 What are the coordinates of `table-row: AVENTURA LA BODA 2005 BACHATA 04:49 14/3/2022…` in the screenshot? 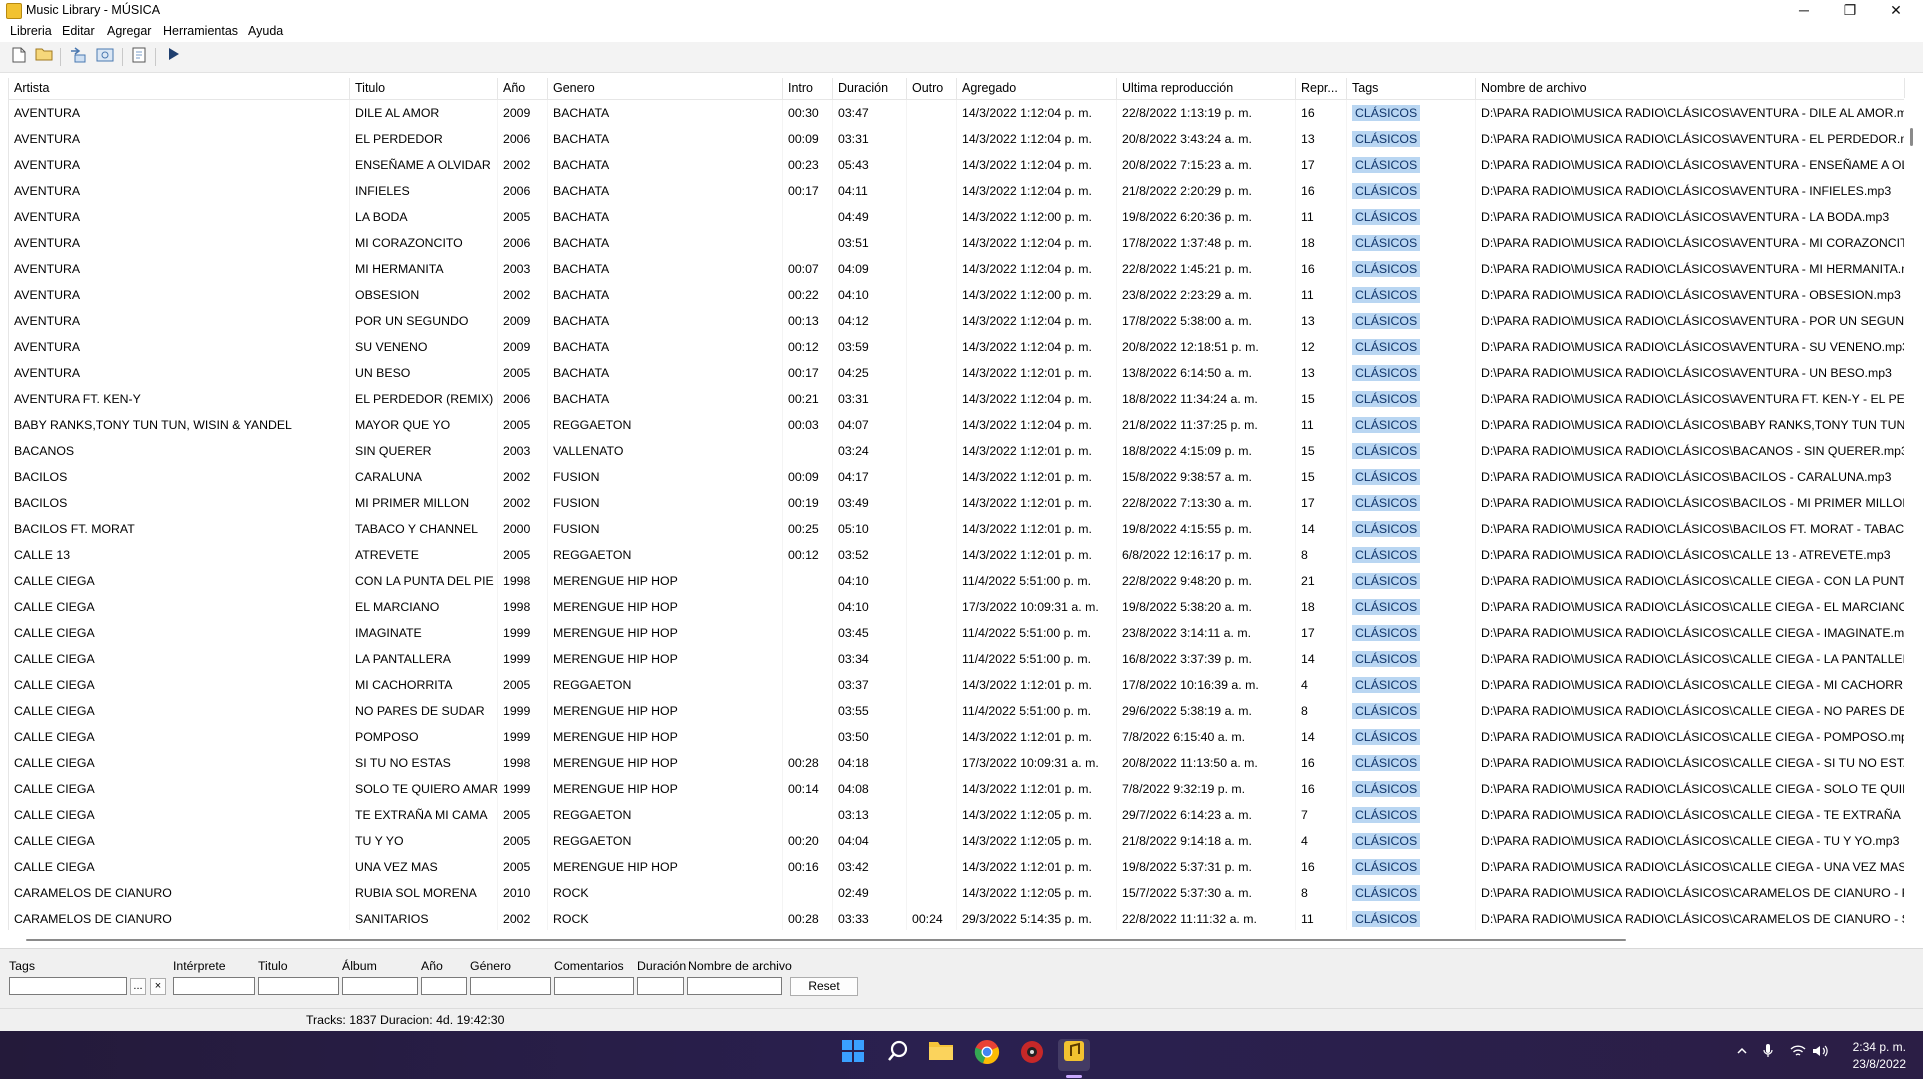 It's located at (957, 217).